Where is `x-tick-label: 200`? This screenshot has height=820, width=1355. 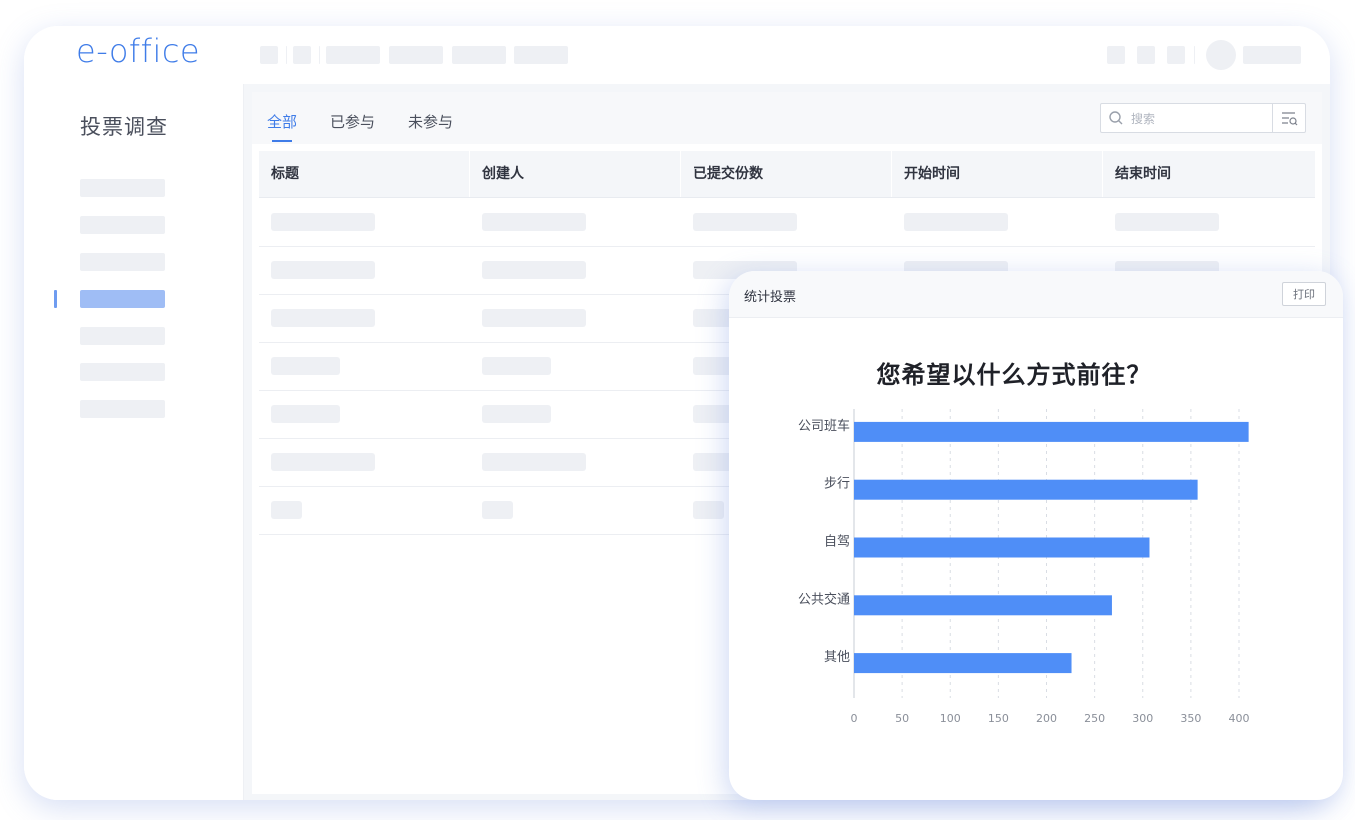 x-tick-label: 200 is located at coordinates (1046, 718).